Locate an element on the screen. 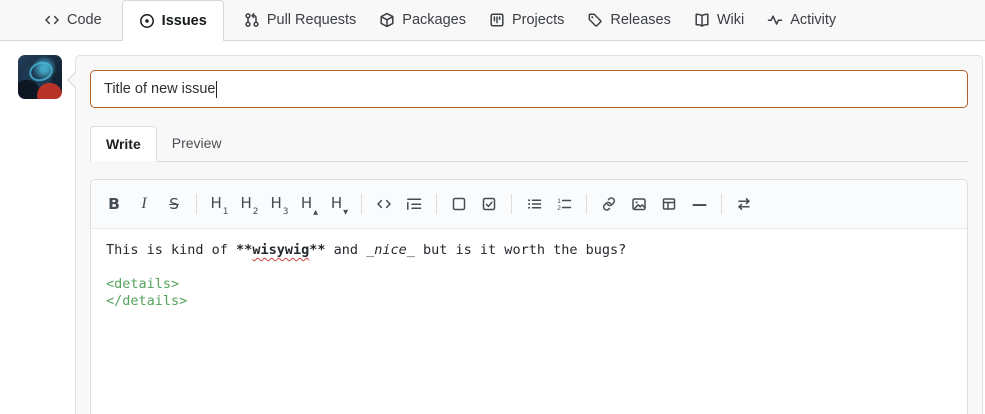  nav-tab-label: Packages is located at coordinates (434, 20).